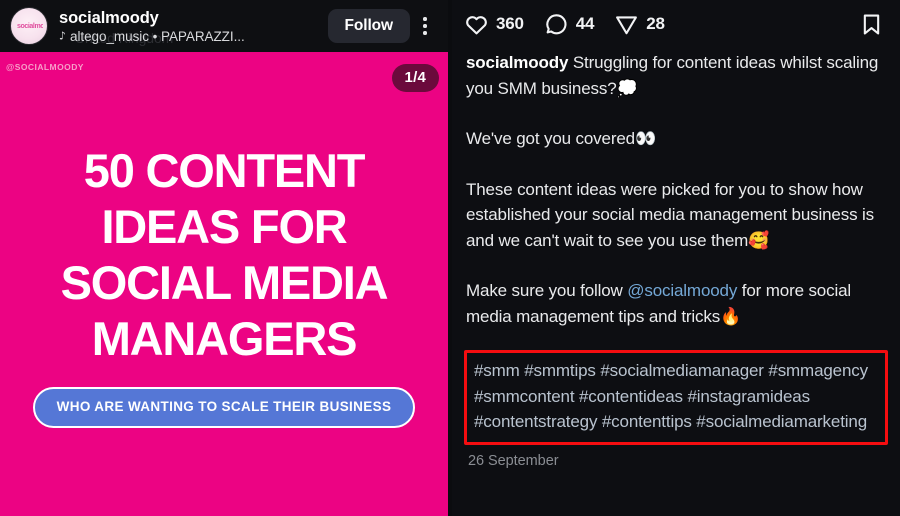 The height and width of the screenshot is (516, 900). What do you see at coordinates (494, 24) in the screenshot?
I see `like-button: 360` at bounding box center [494, 24].